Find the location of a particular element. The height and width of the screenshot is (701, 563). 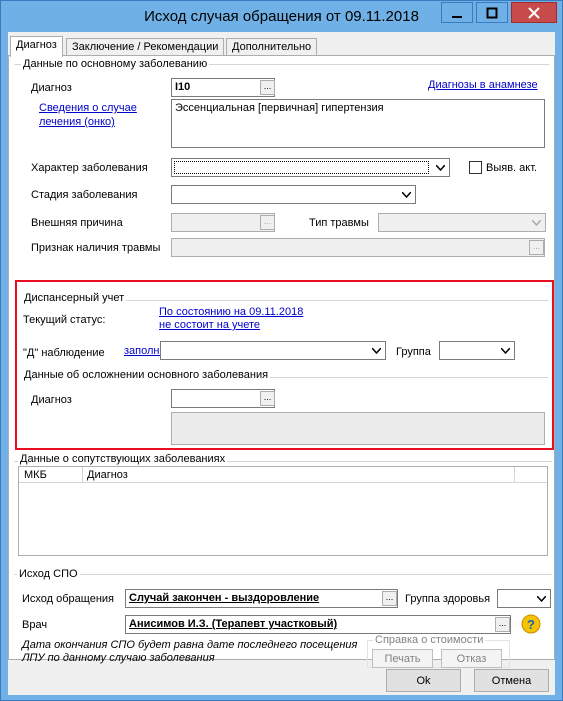

character-label: Характер заболевания is located at coordinates (89, 168).